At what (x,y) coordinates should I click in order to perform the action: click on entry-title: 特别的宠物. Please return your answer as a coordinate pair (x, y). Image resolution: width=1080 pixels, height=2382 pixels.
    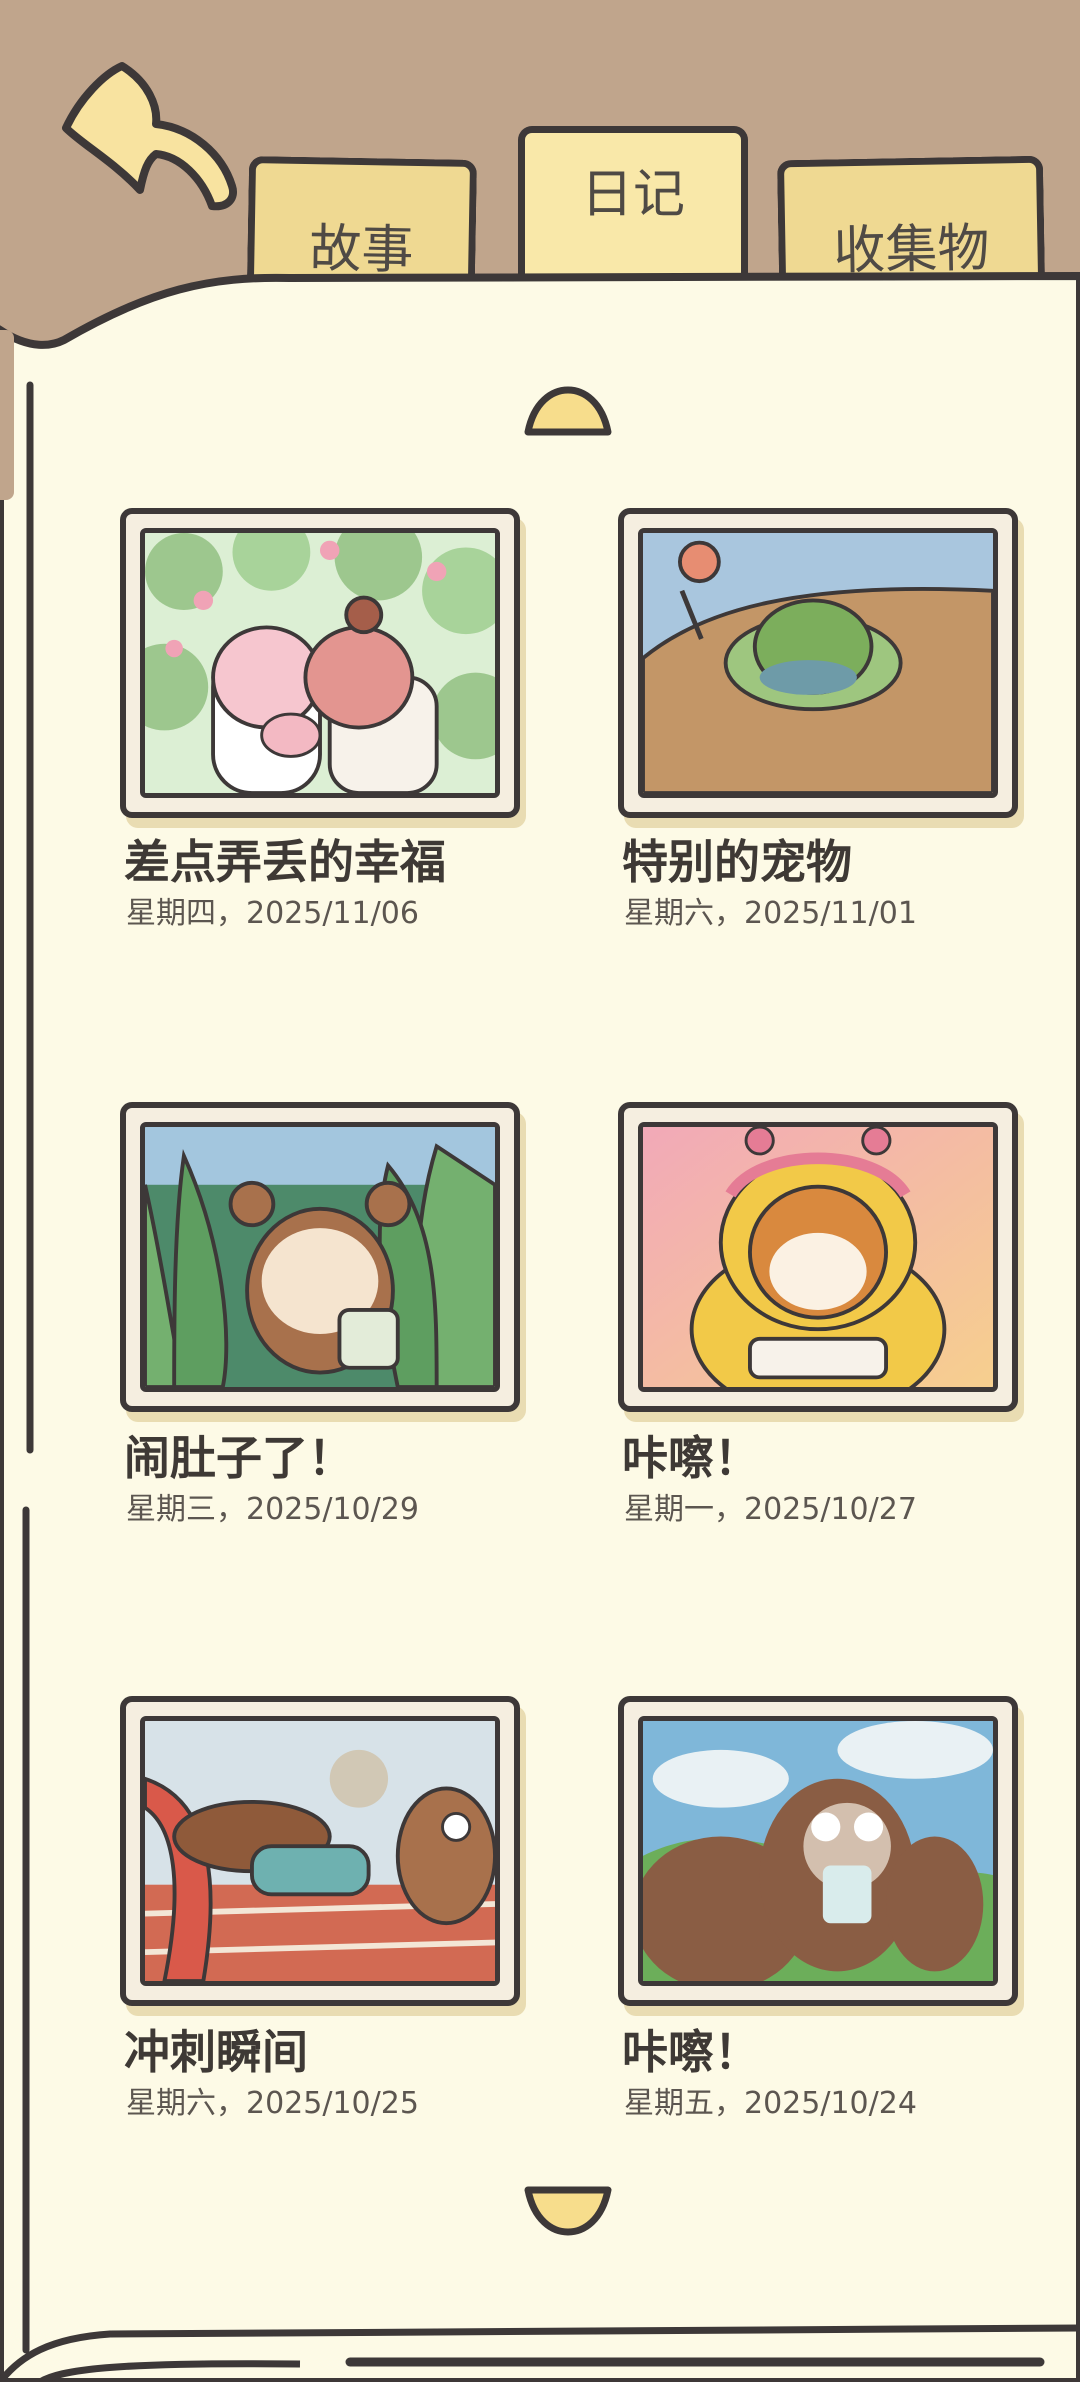
    Looking at the image, I should click on (737, 862).